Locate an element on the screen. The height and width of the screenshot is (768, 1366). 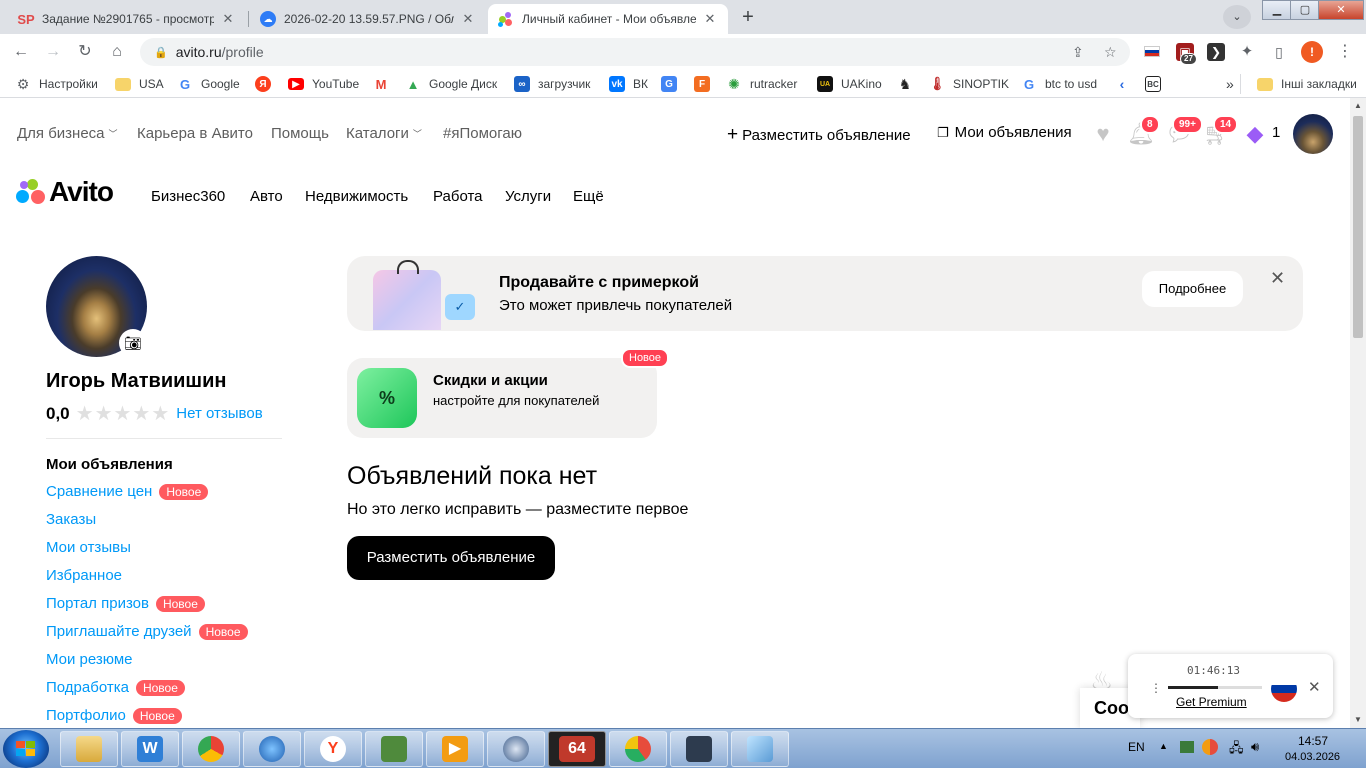
bookmark-item: G is located at coordinates (673, 84).